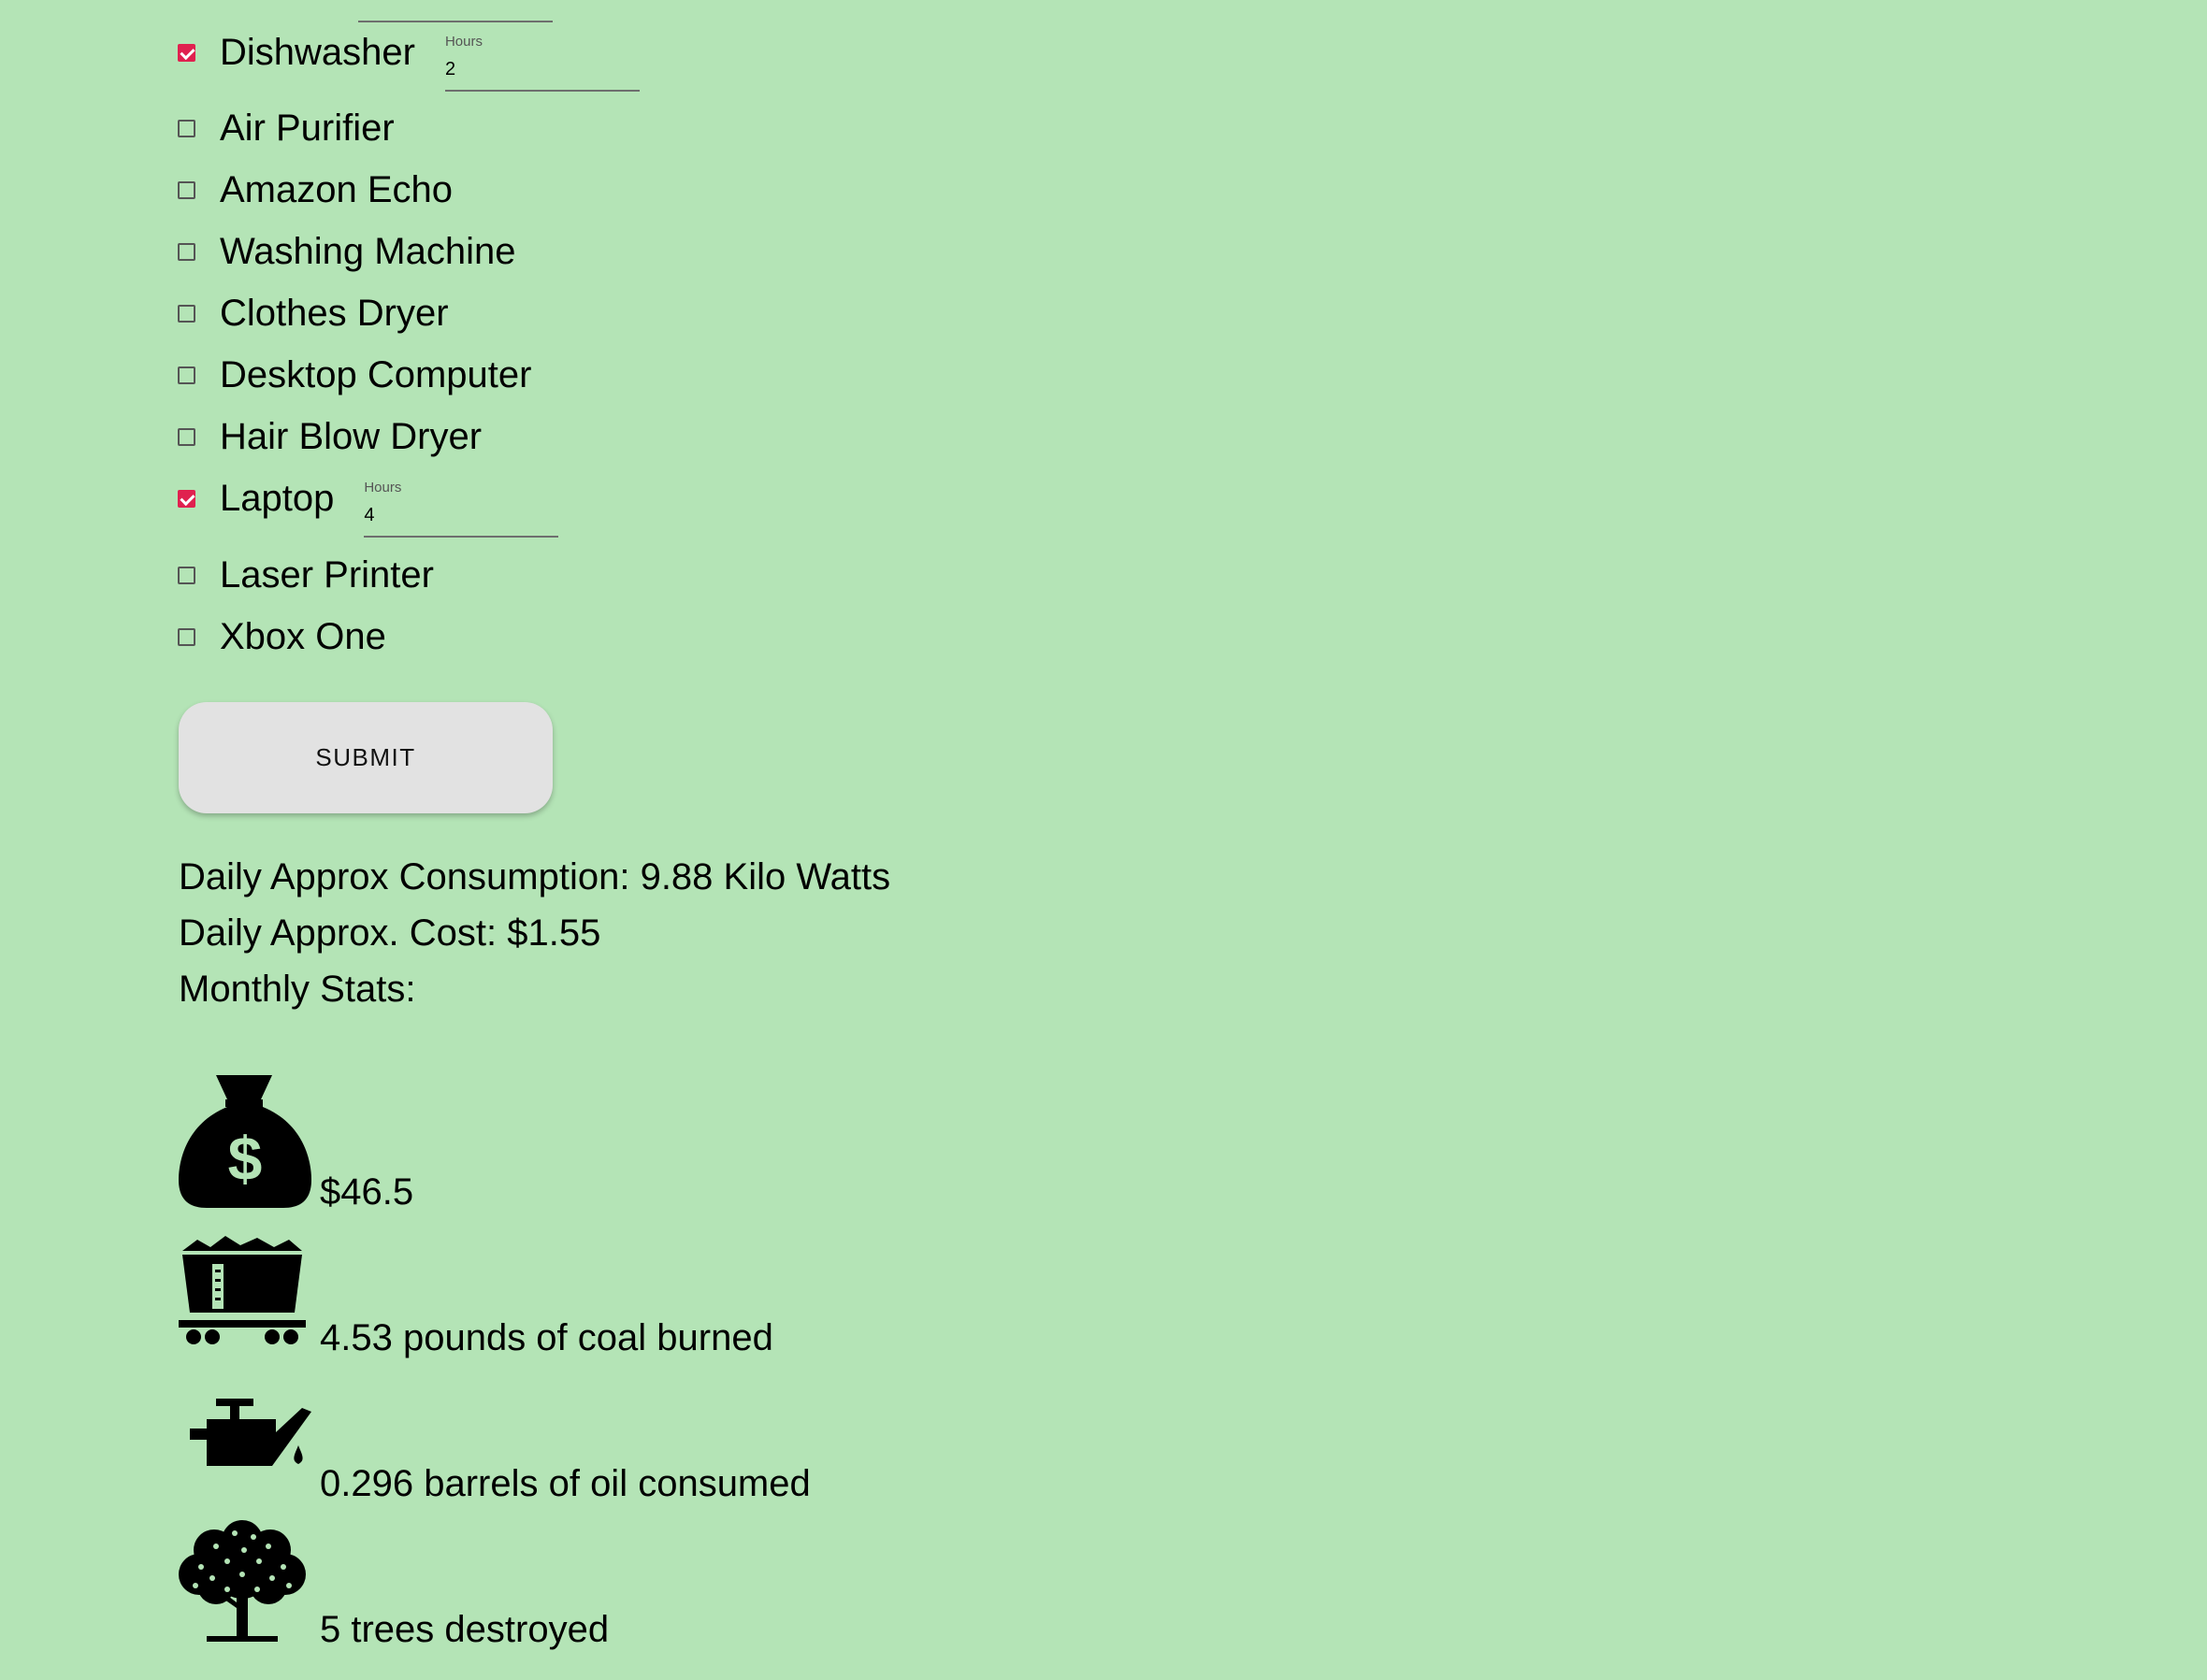 The width and height of the screenshot is (2207, 1680). Describe the element at coordinates (542, 62) in the screenshot. I see `dishwasher-hours-field: Hours 2` at that location.